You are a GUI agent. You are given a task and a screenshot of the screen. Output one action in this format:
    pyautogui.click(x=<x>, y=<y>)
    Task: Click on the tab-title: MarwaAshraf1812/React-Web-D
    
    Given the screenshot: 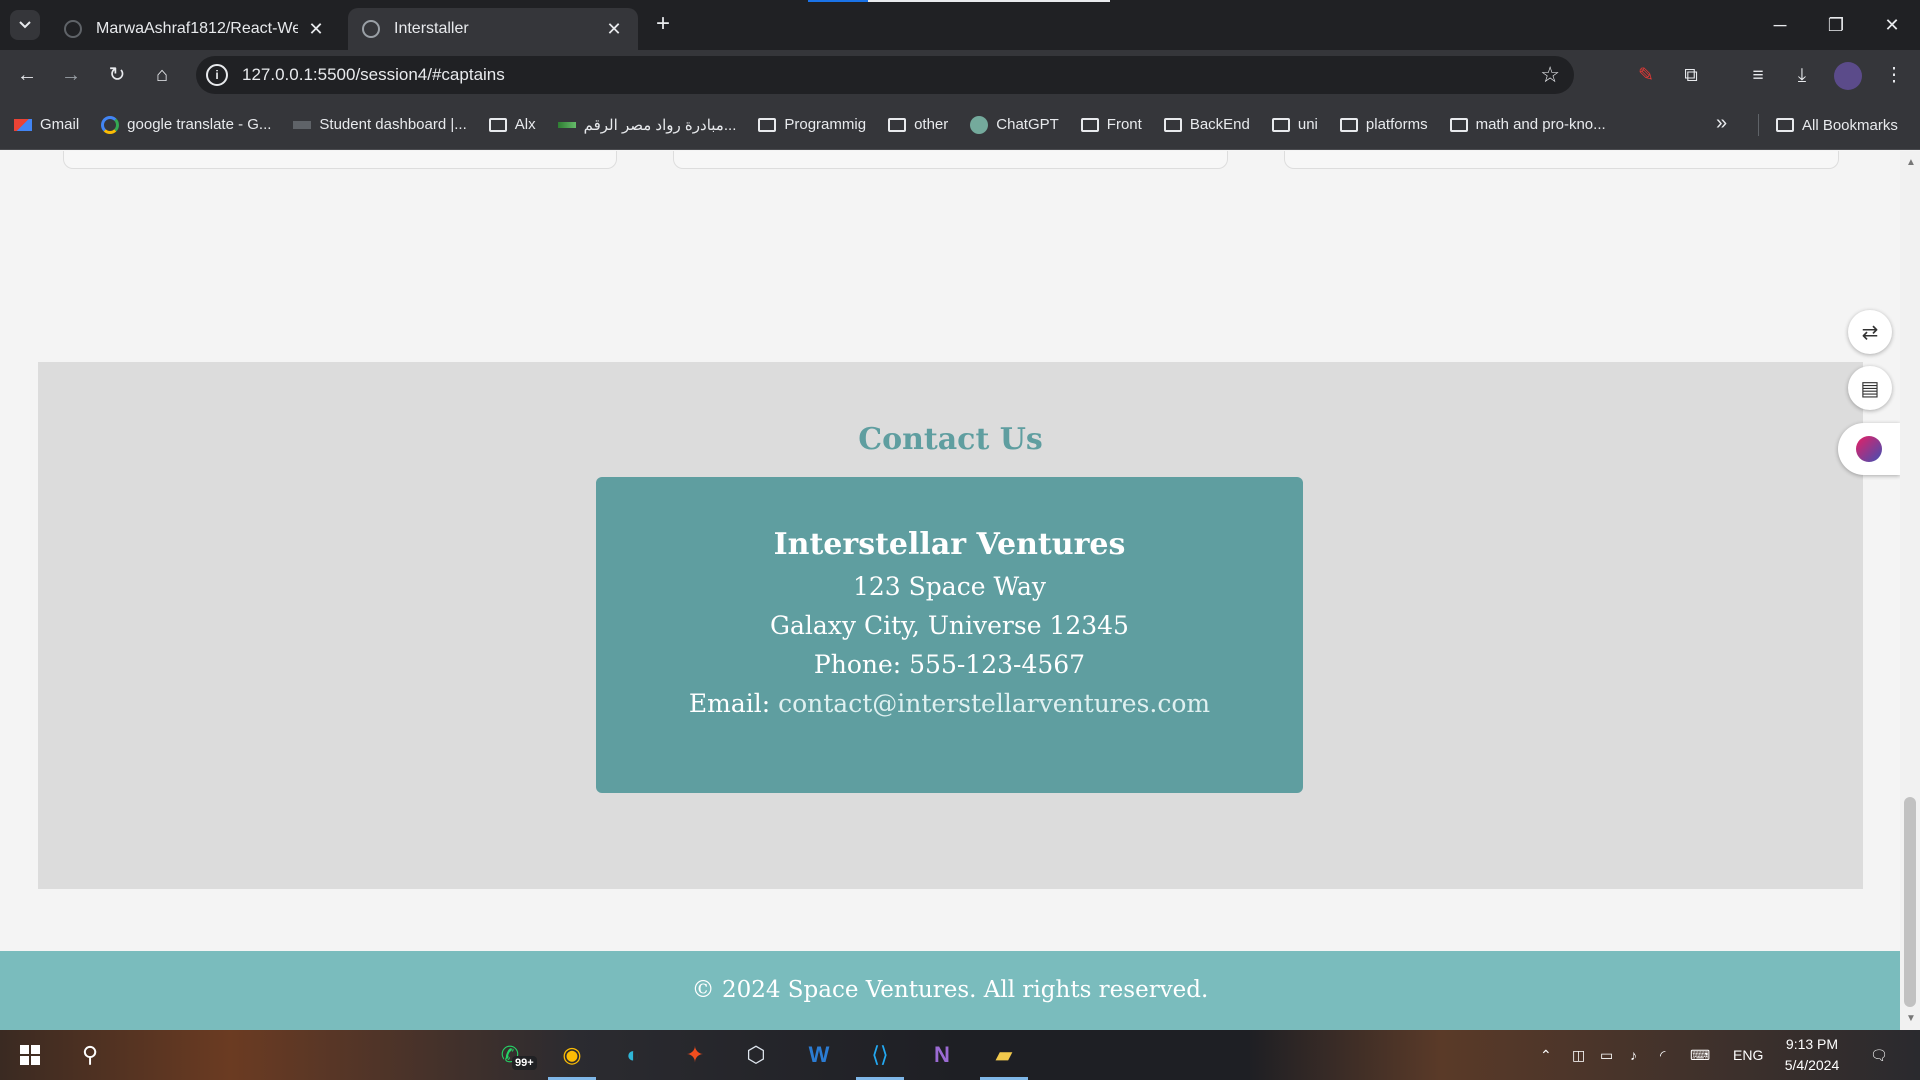 What is the action you would take?
    pyautogui.click(x=197, y=28)
    